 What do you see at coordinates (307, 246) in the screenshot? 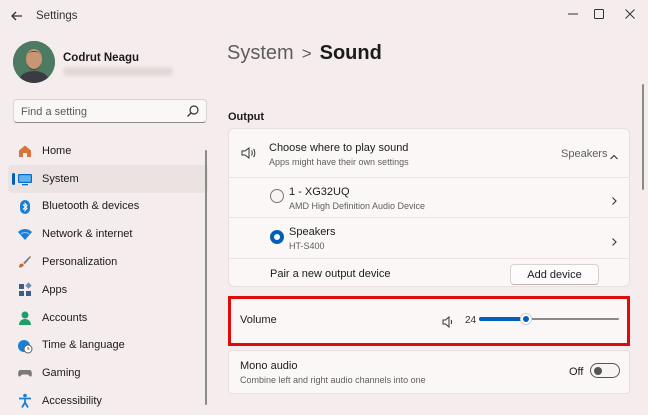
I see `device-detail: HT-S400` at bounding box center [307, 246].